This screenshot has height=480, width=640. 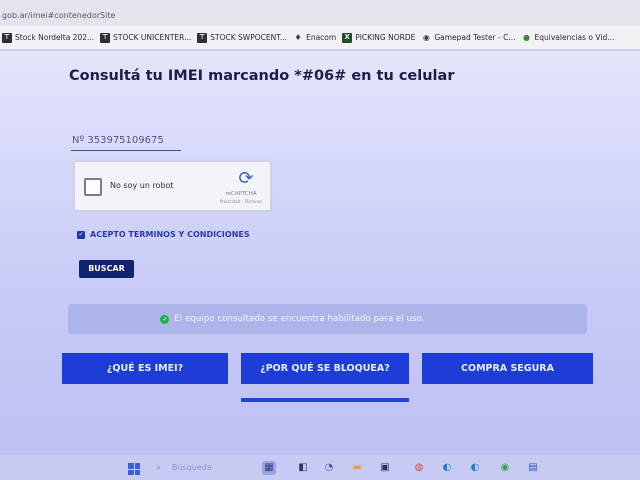 What do you see at coordinates (246, 178) in the screenshot?
I see `recaptcha-icon: ⟳` at bounding box center [246, 178].